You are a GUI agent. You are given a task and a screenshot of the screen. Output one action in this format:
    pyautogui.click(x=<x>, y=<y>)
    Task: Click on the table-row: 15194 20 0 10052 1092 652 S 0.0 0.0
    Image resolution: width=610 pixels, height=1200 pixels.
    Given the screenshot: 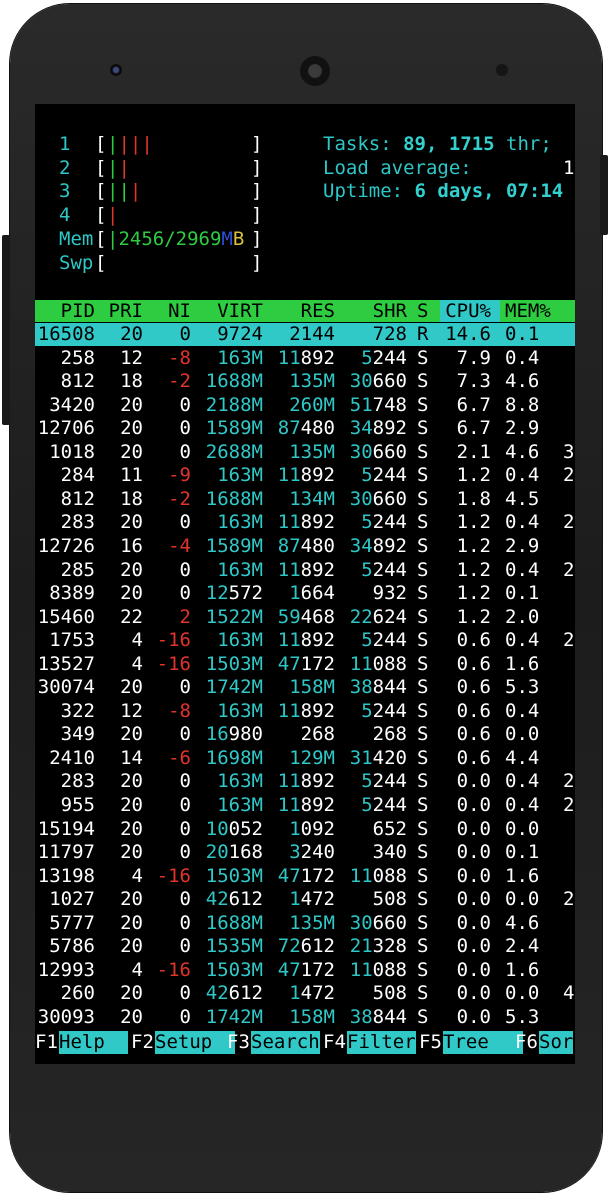 What is the action you would take?
    pyautogui.click(x=305, y=830)
    